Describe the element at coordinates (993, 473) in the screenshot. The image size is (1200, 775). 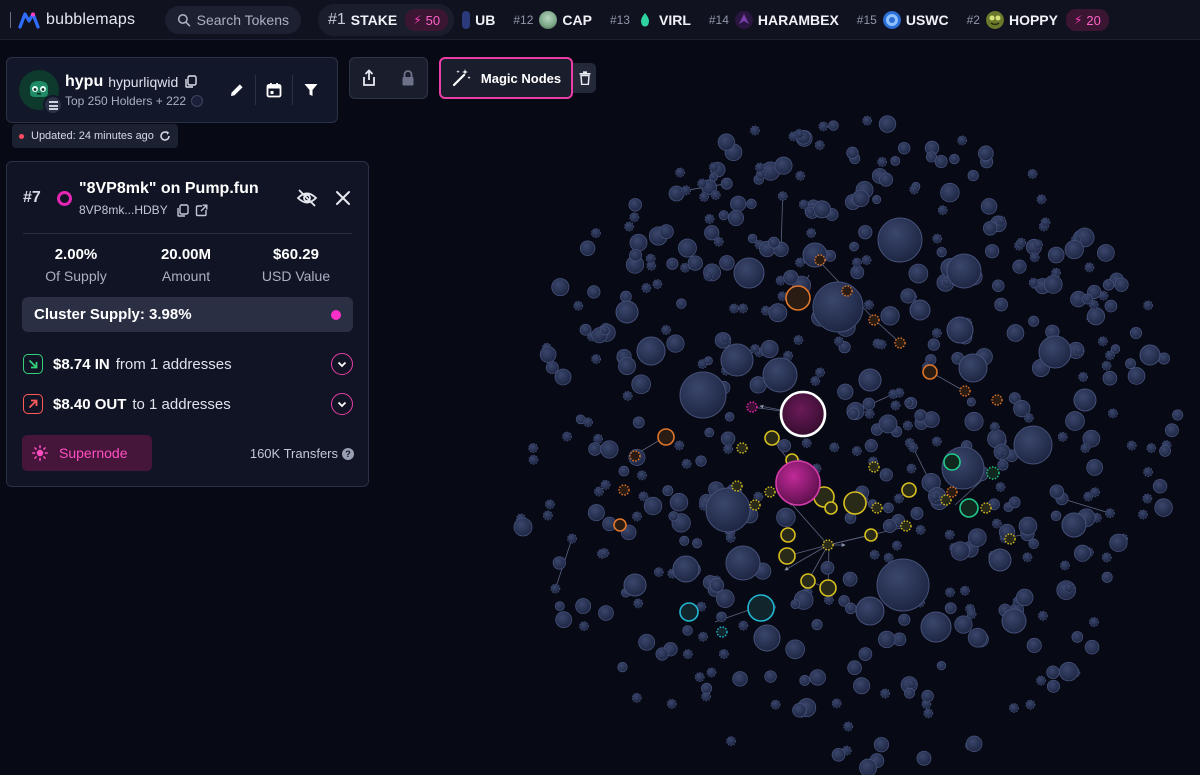
I see `green-cluster-bubble` at that location.